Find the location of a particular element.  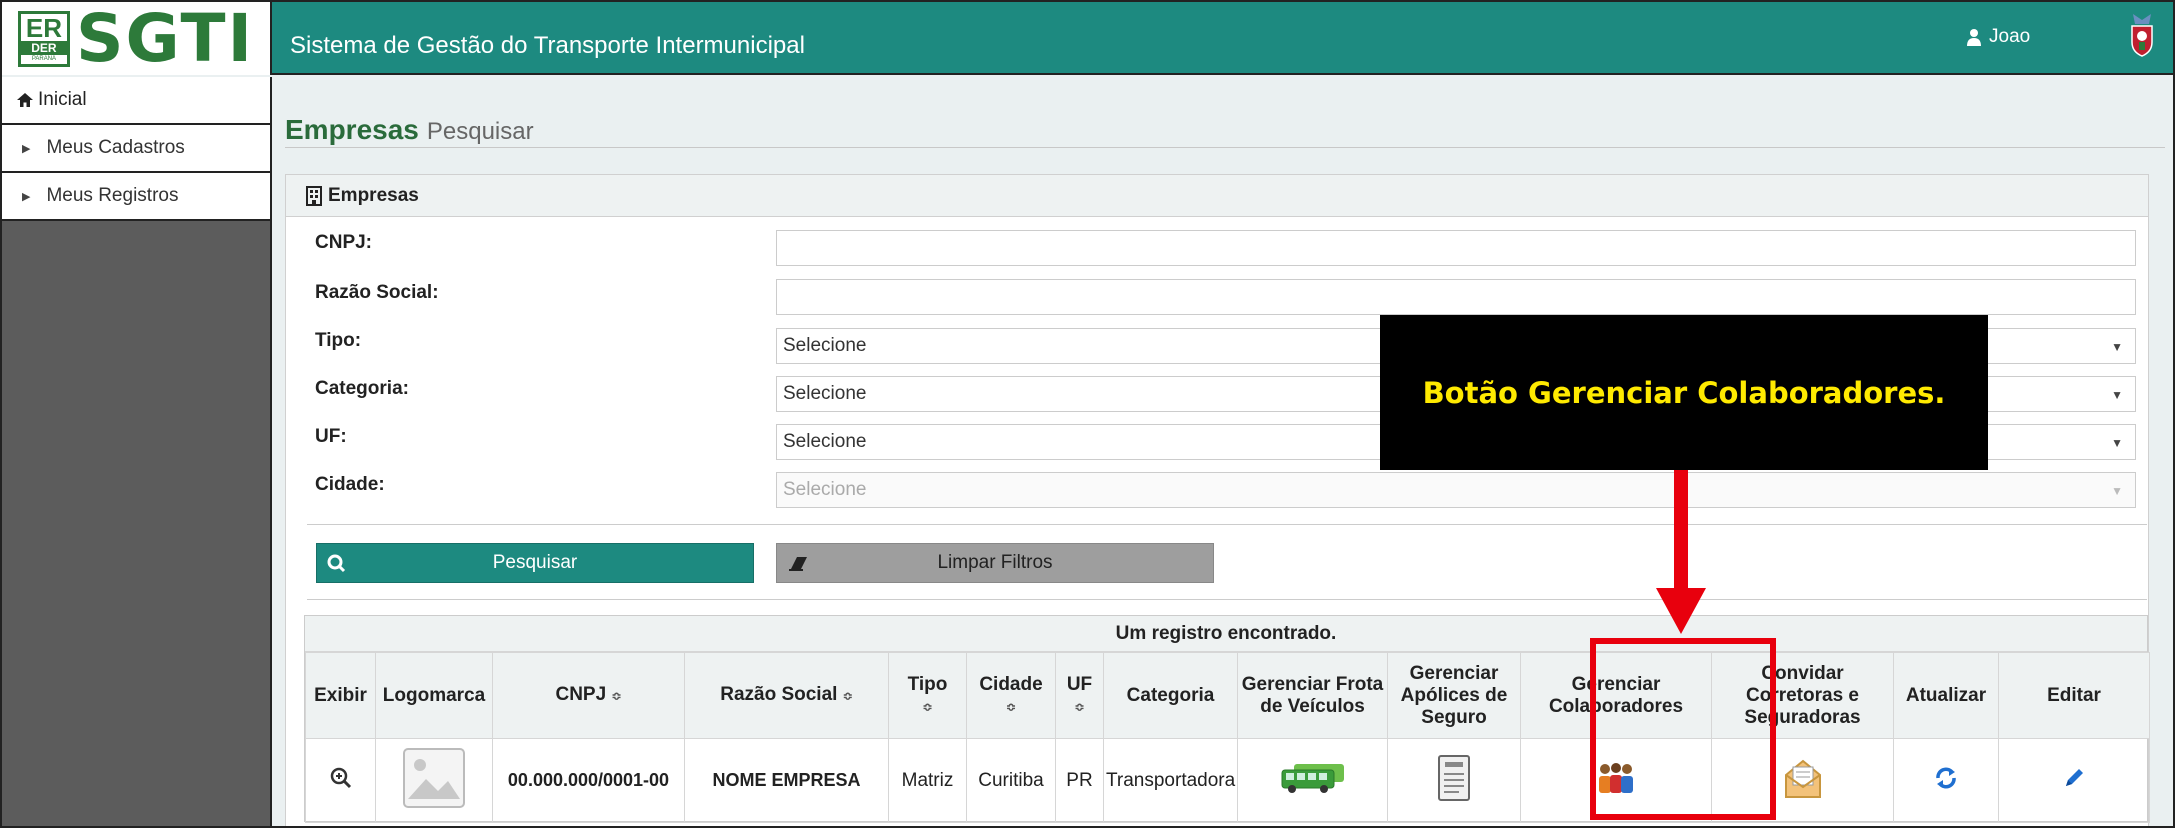

refresh-icon is located at coordinates (1946, 778).